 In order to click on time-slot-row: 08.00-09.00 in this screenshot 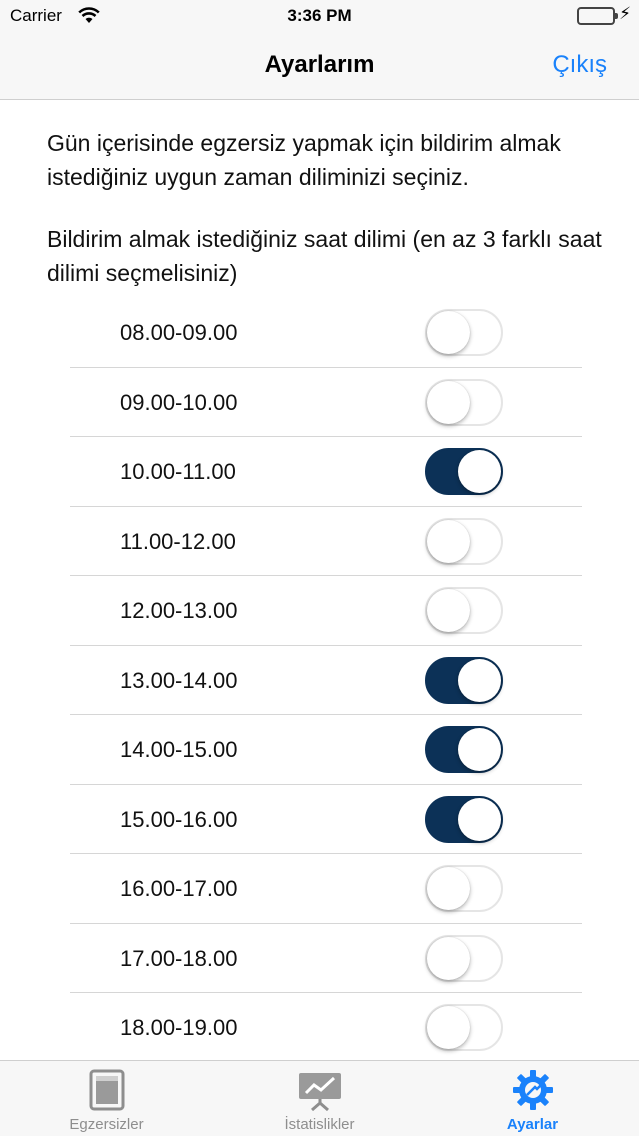, I will do `click(326, 333)`.